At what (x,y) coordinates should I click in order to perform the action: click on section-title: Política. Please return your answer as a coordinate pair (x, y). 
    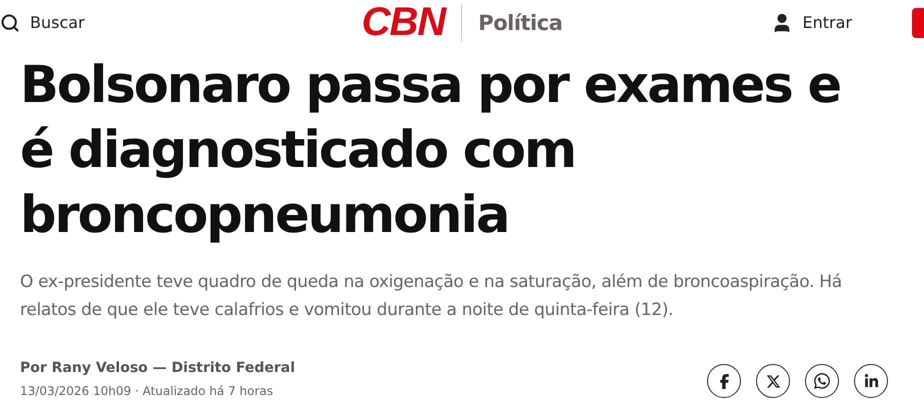
    Looking at the image, I should click on (520, 22).